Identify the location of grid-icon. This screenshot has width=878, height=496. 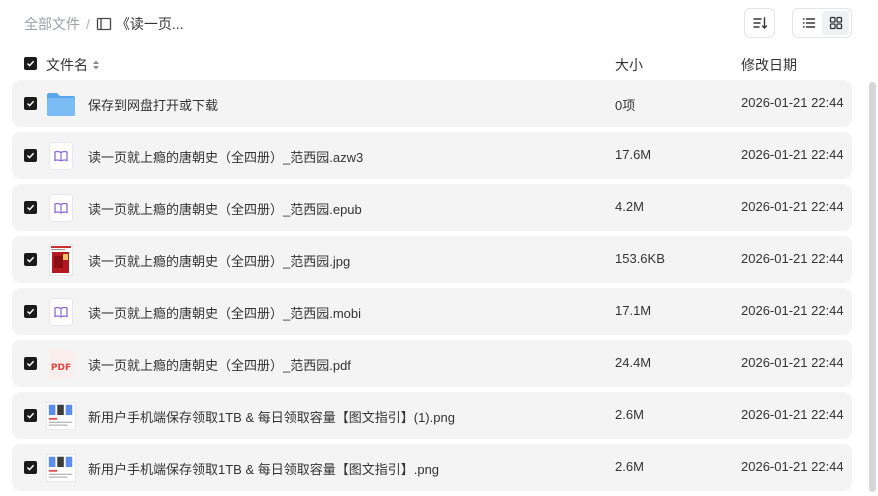
(836, 23).